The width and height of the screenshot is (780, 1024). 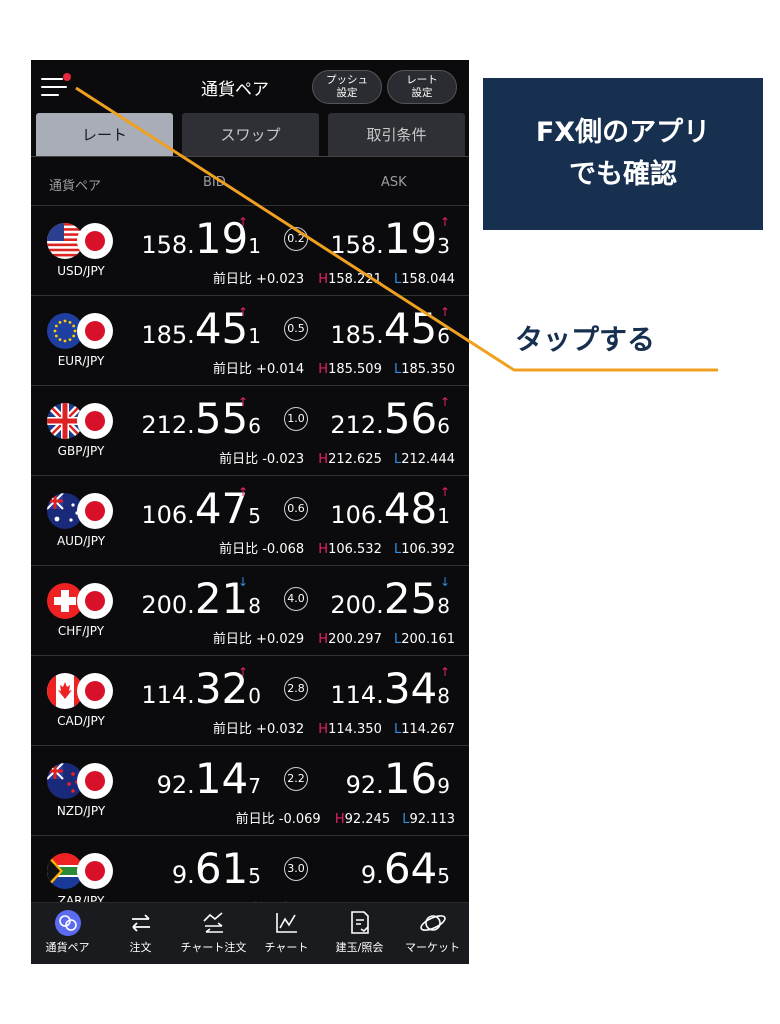 What do you see at coordinates (81, 271) in the screenshot?
I see `currency-pair-name: USD/JPY` at bounding box center [81, 271].